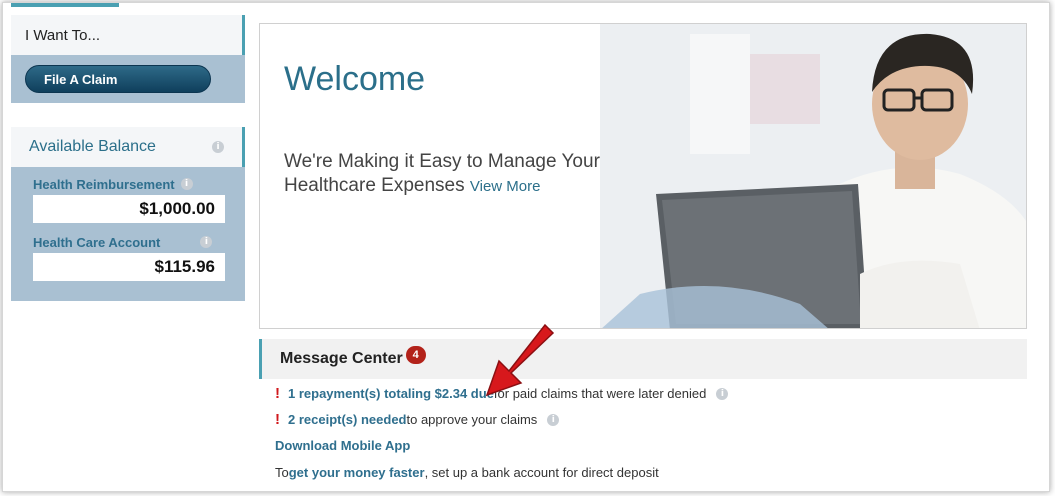  Describe the element at coordinates (128, 115) in the screenshot. I see `sidebar-spacer` at that location.